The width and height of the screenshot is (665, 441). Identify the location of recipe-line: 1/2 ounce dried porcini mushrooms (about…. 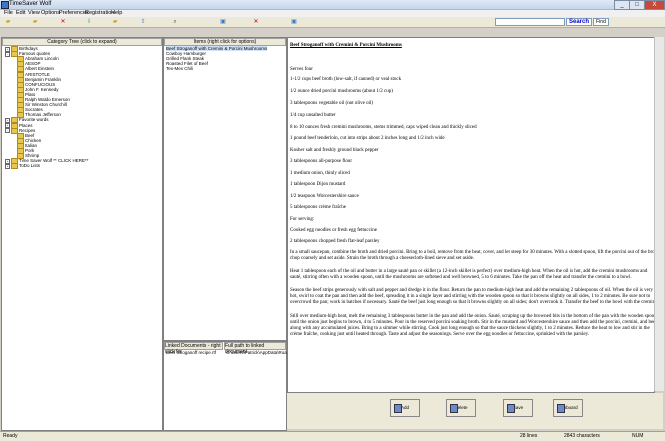
(341, 91).